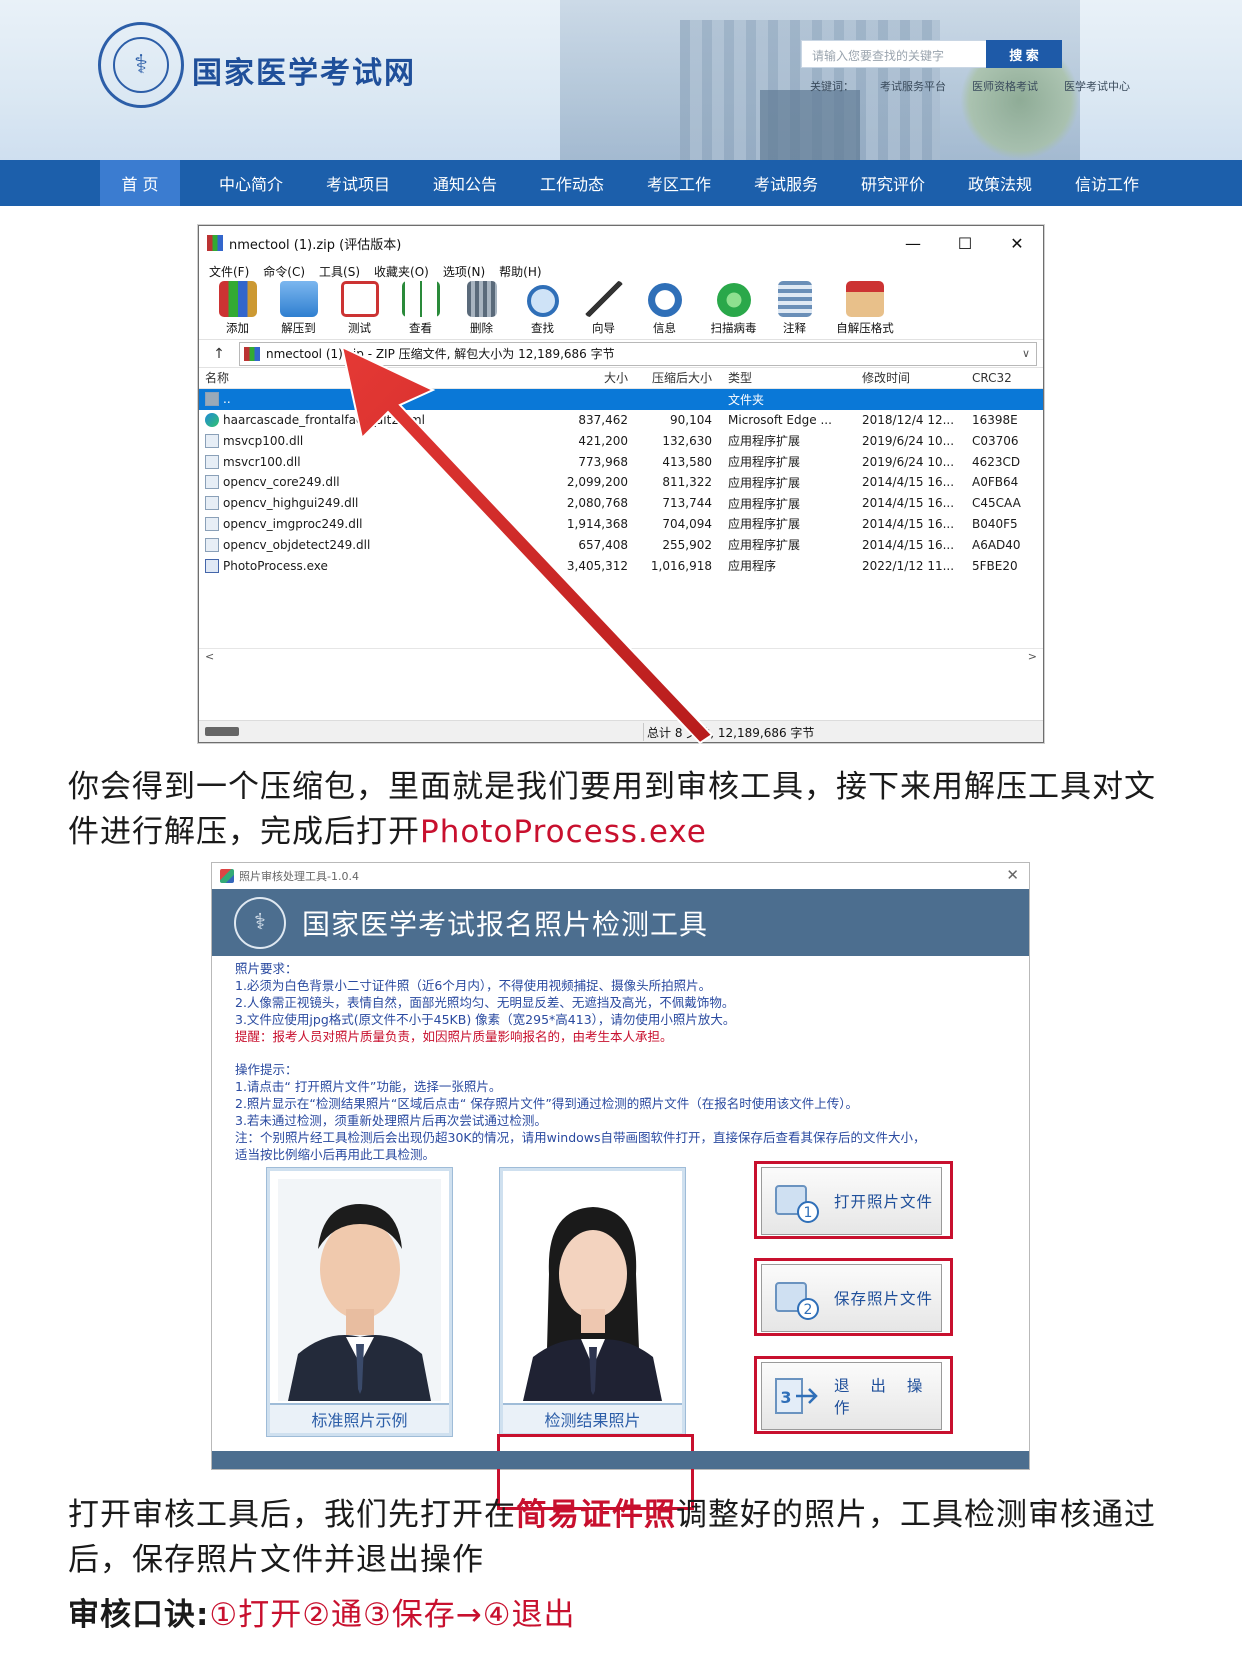 Image resolution: width=1242 pixels, height=1656 pixels. Describe the element at coordinates (212, 440) in the screenshot. I see `dll-file-icon` at that location.